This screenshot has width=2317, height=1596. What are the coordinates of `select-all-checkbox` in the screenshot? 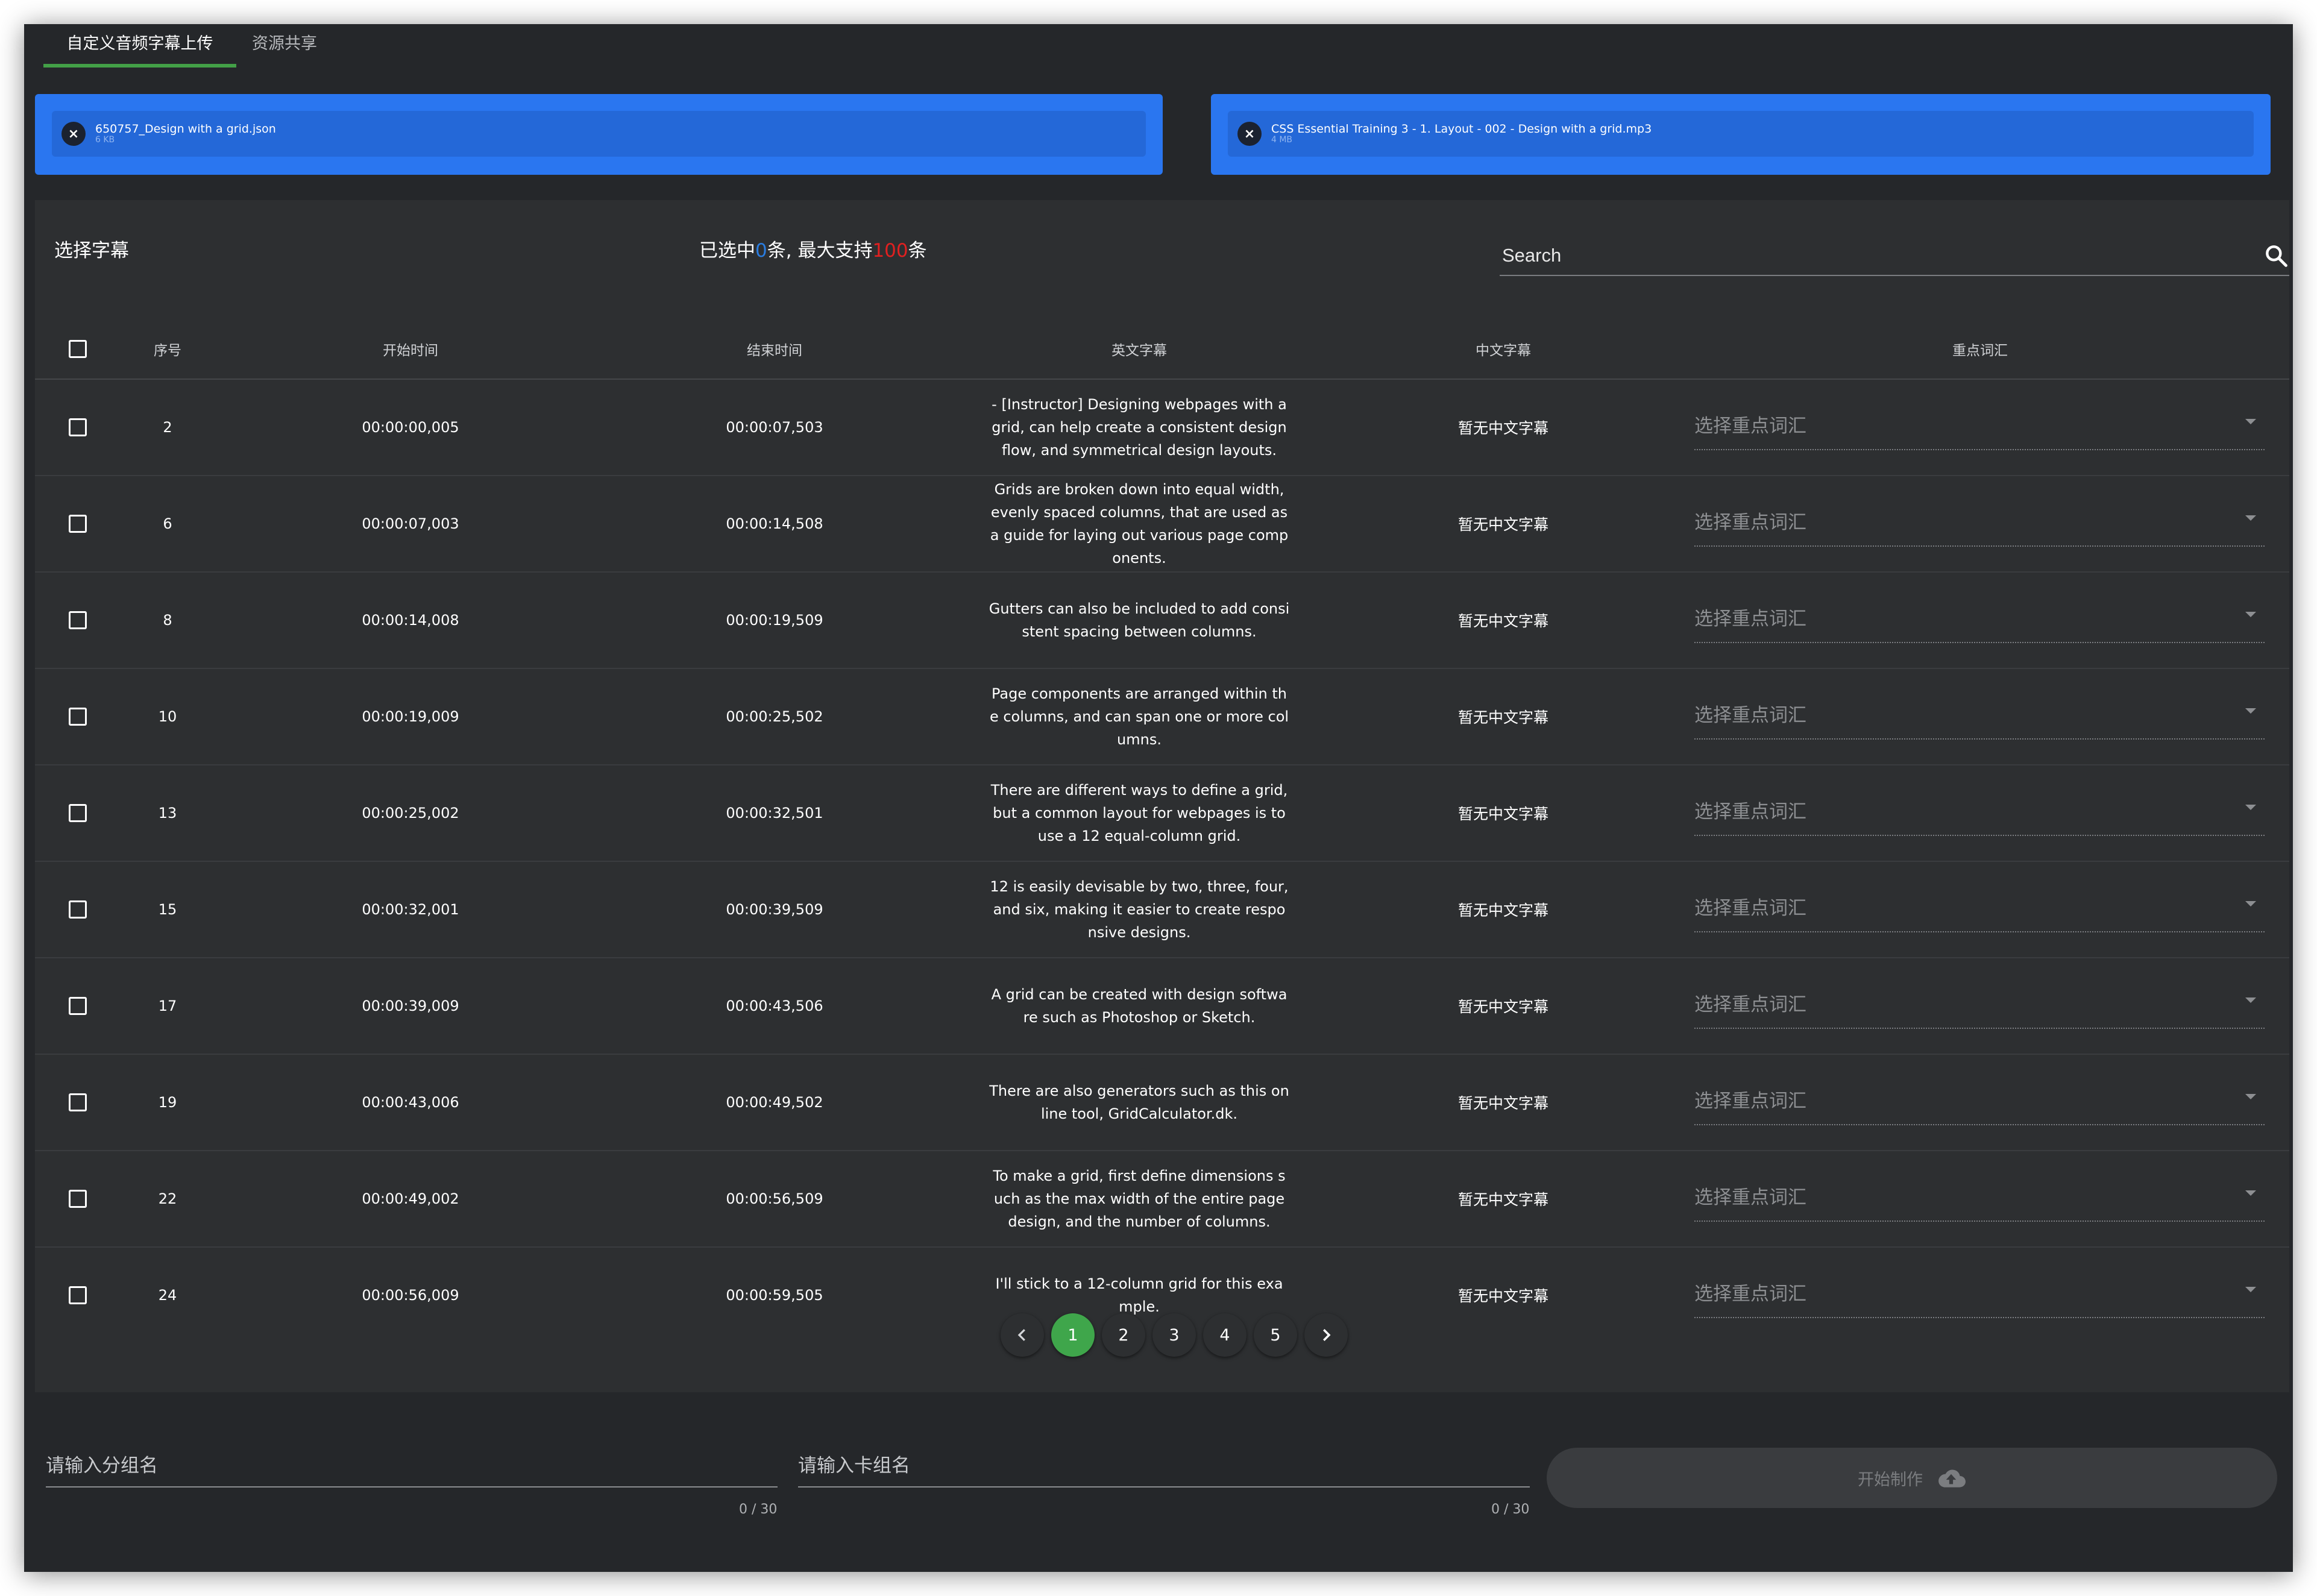 It's located at (78, 349).